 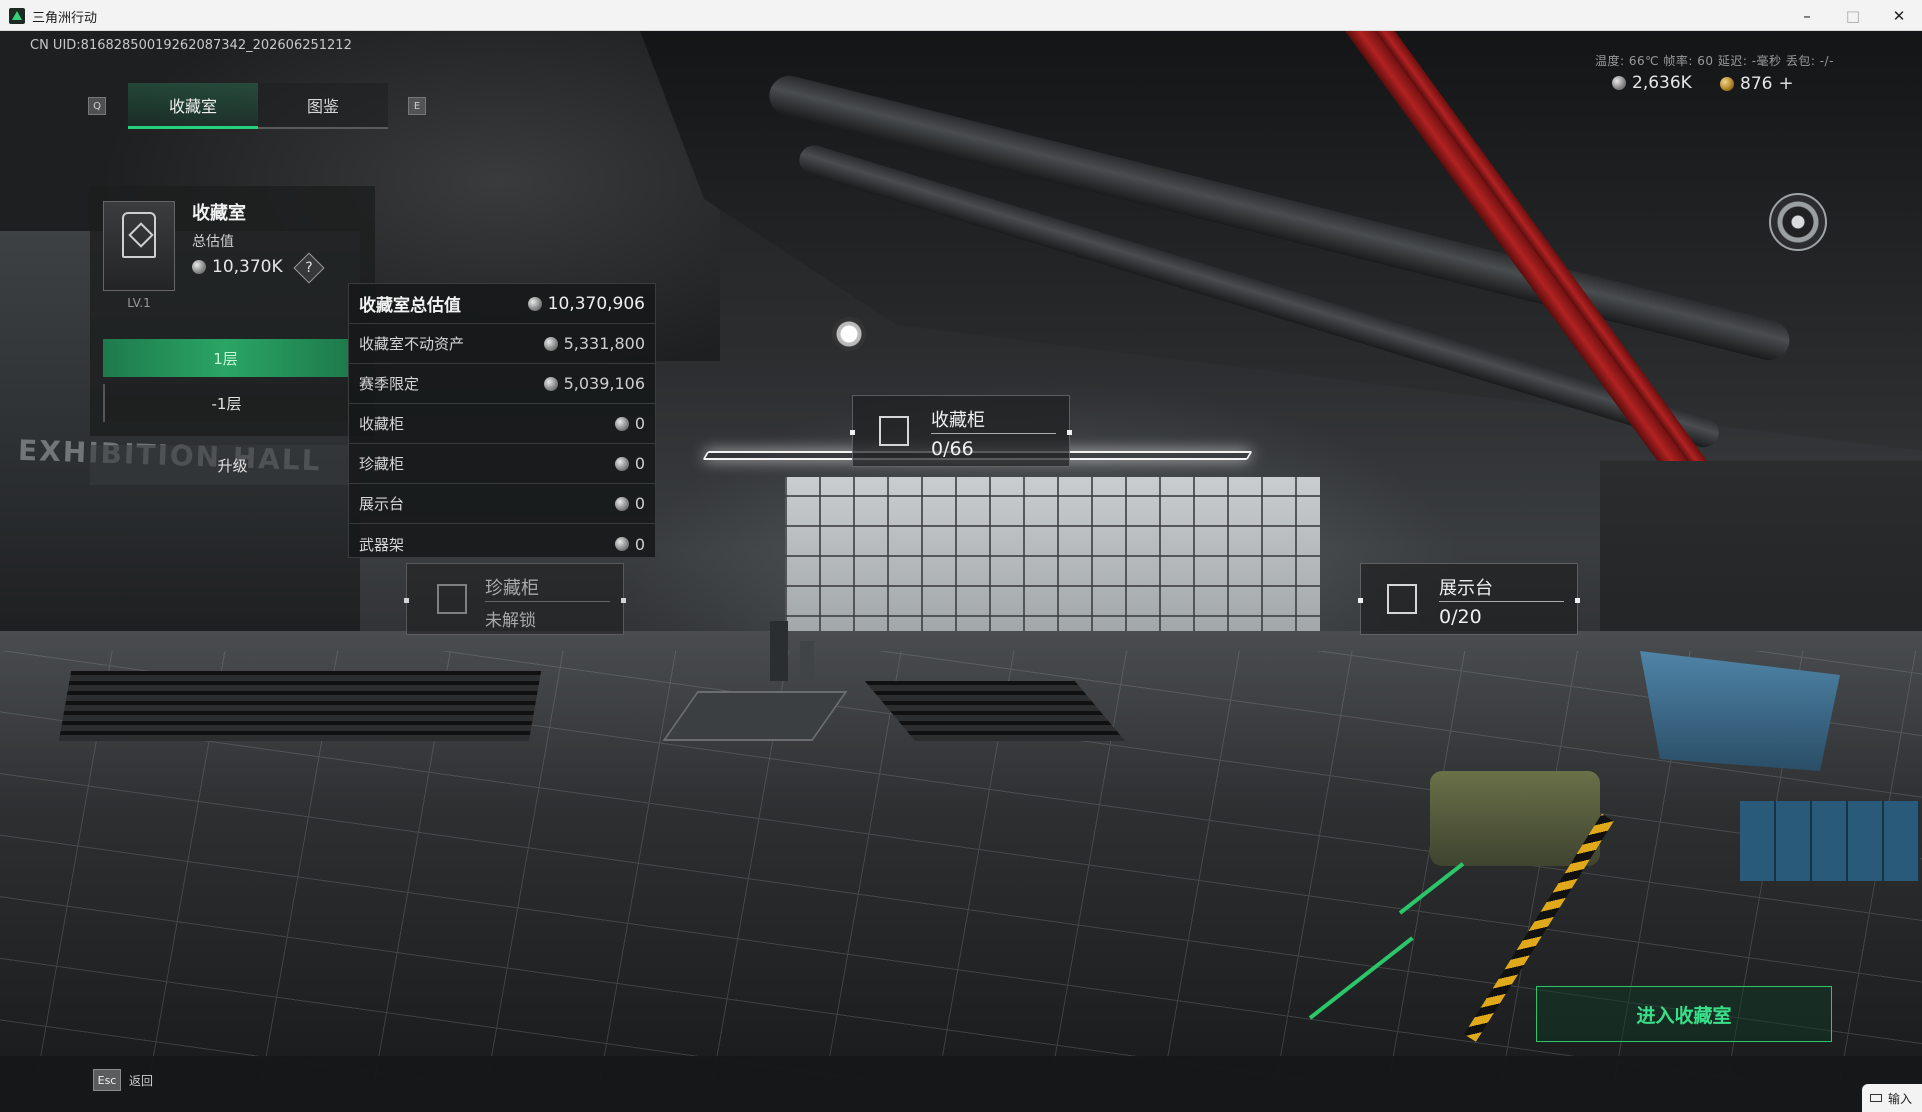 What do you see at coordinates (502, 544) in the screenshot?
I see `breakdown-row: 武器架 0` at bounding box center [502, 544].